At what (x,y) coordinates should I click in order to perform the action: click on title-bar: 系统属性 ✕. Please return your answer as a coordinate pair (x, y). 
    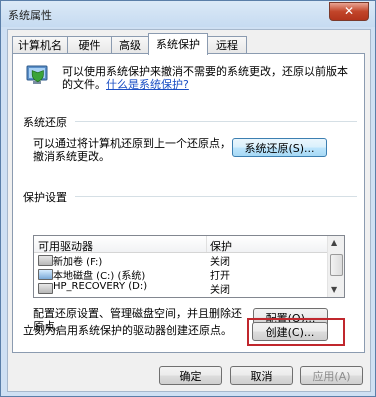
    Looking at the image, I should click on (188, 14).